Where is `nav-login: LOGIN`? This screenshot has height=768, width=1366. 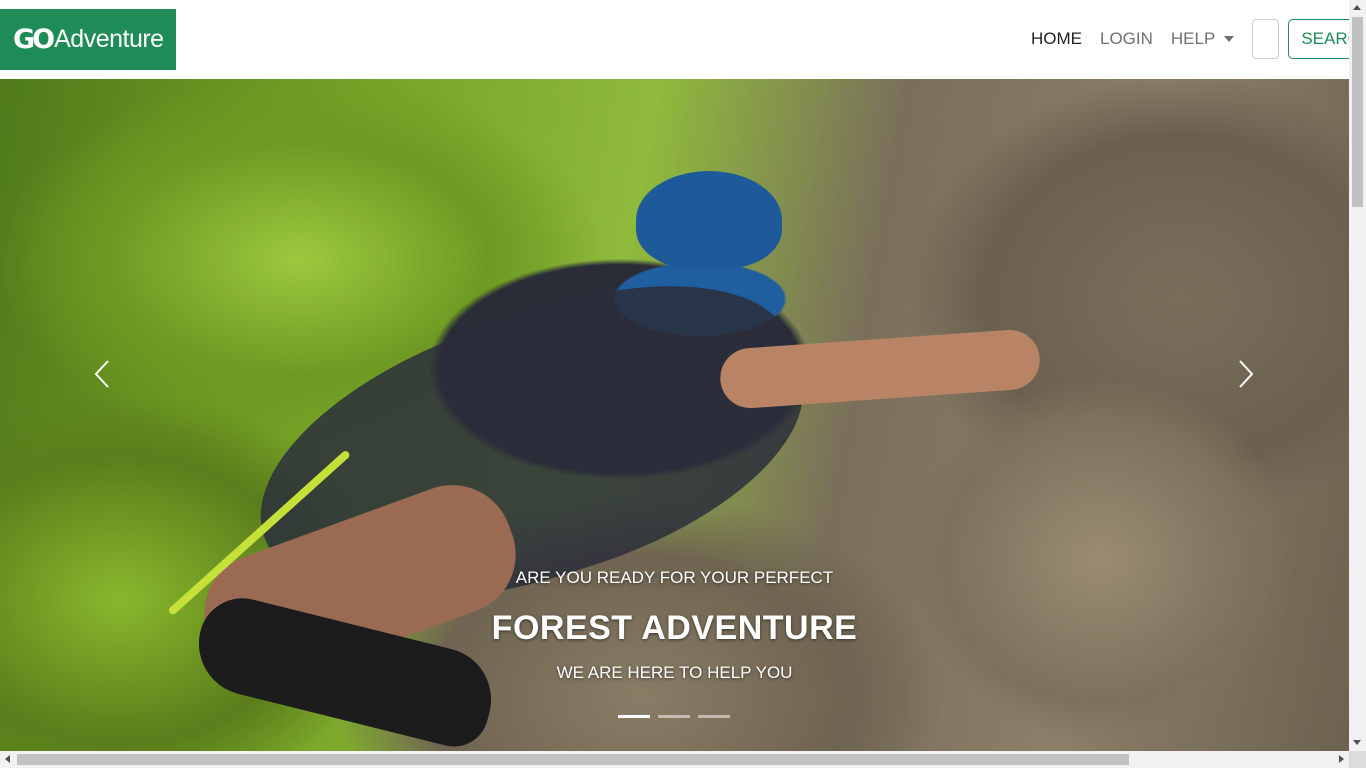 nav-login: LOGIN is located at coordinates (1126, 39).